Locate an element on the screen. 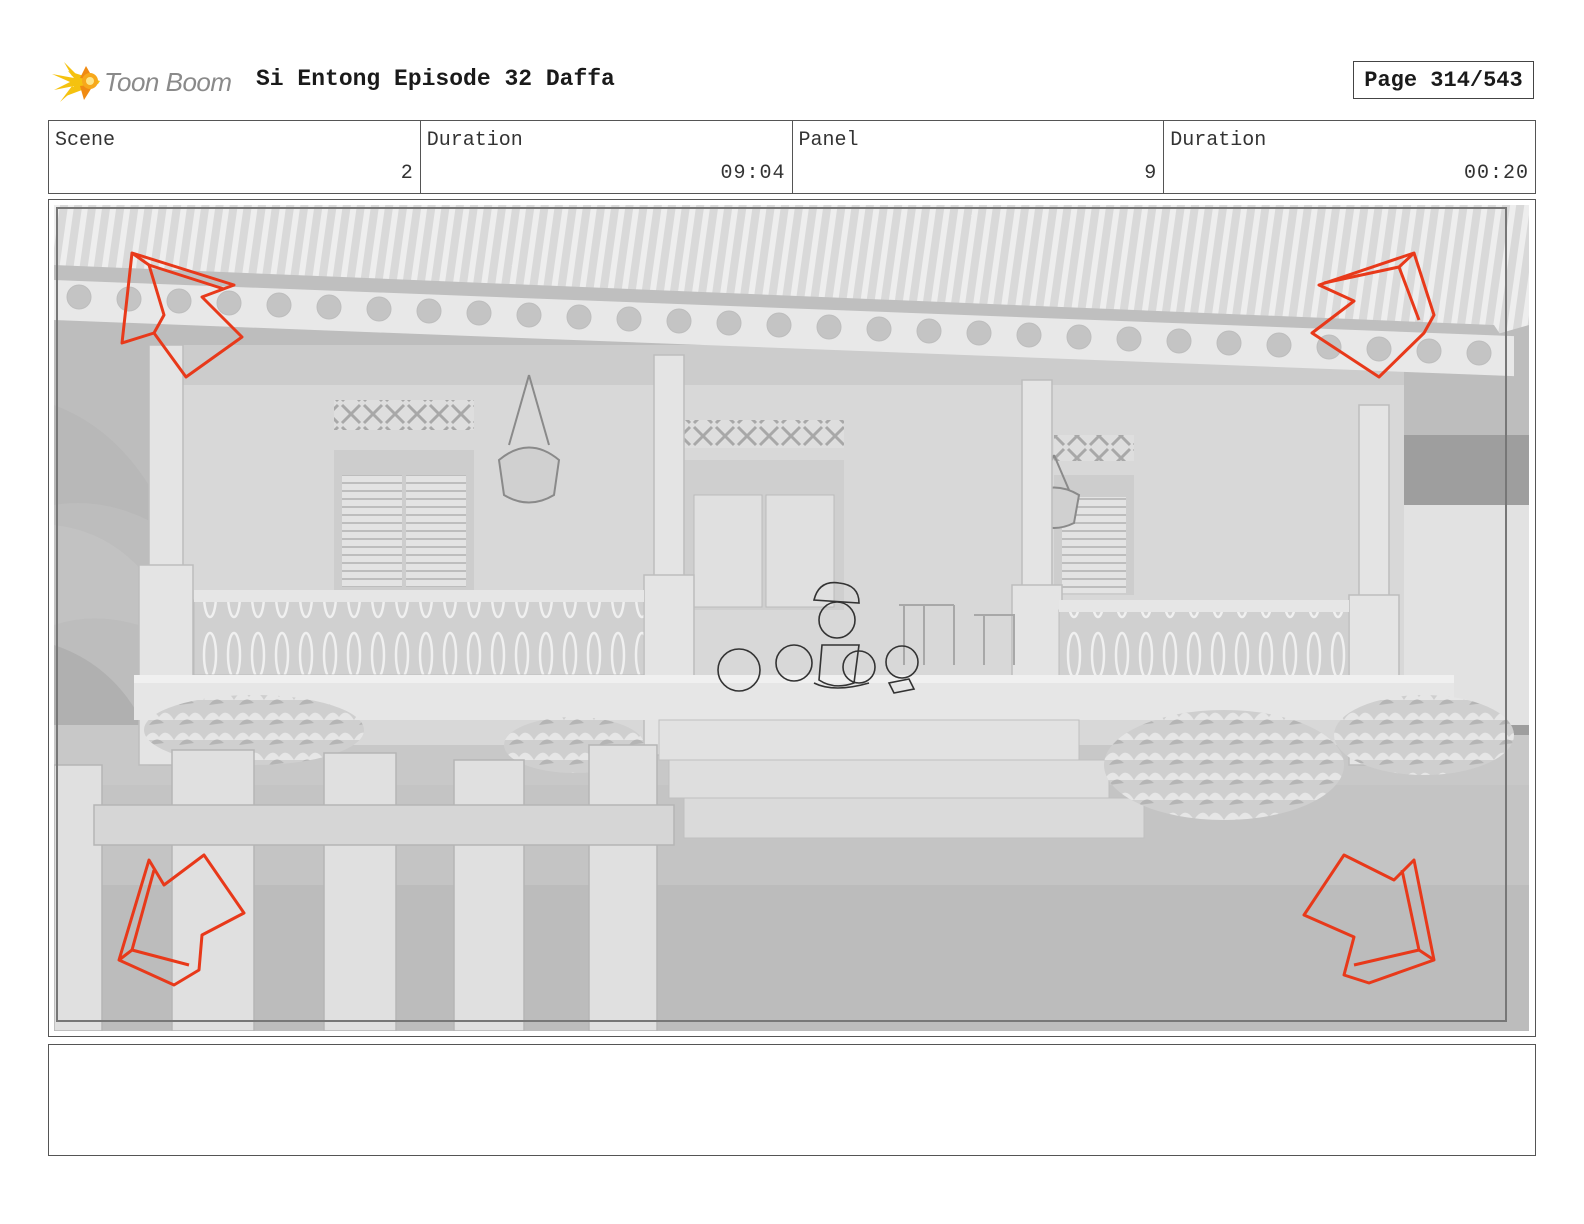  toon-boom-logo: Toon Boom is located at coordinates (141, 81).